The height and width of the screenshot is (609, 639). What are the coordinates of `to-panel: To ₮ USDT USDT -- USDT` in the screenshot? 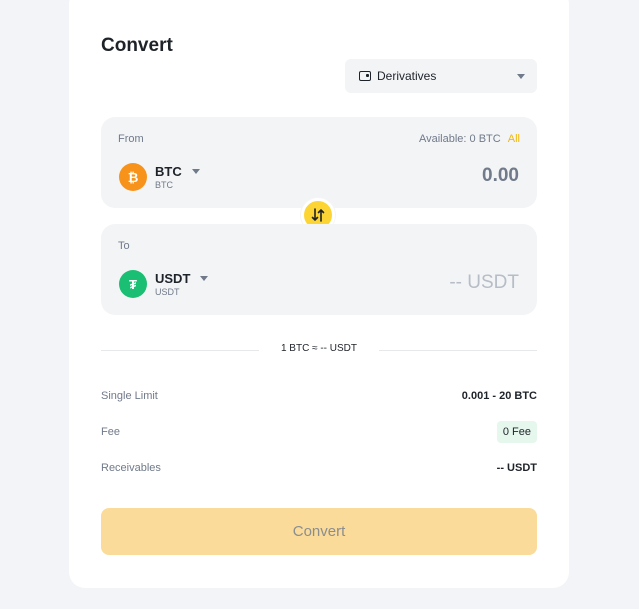 It's located at (319, 269).